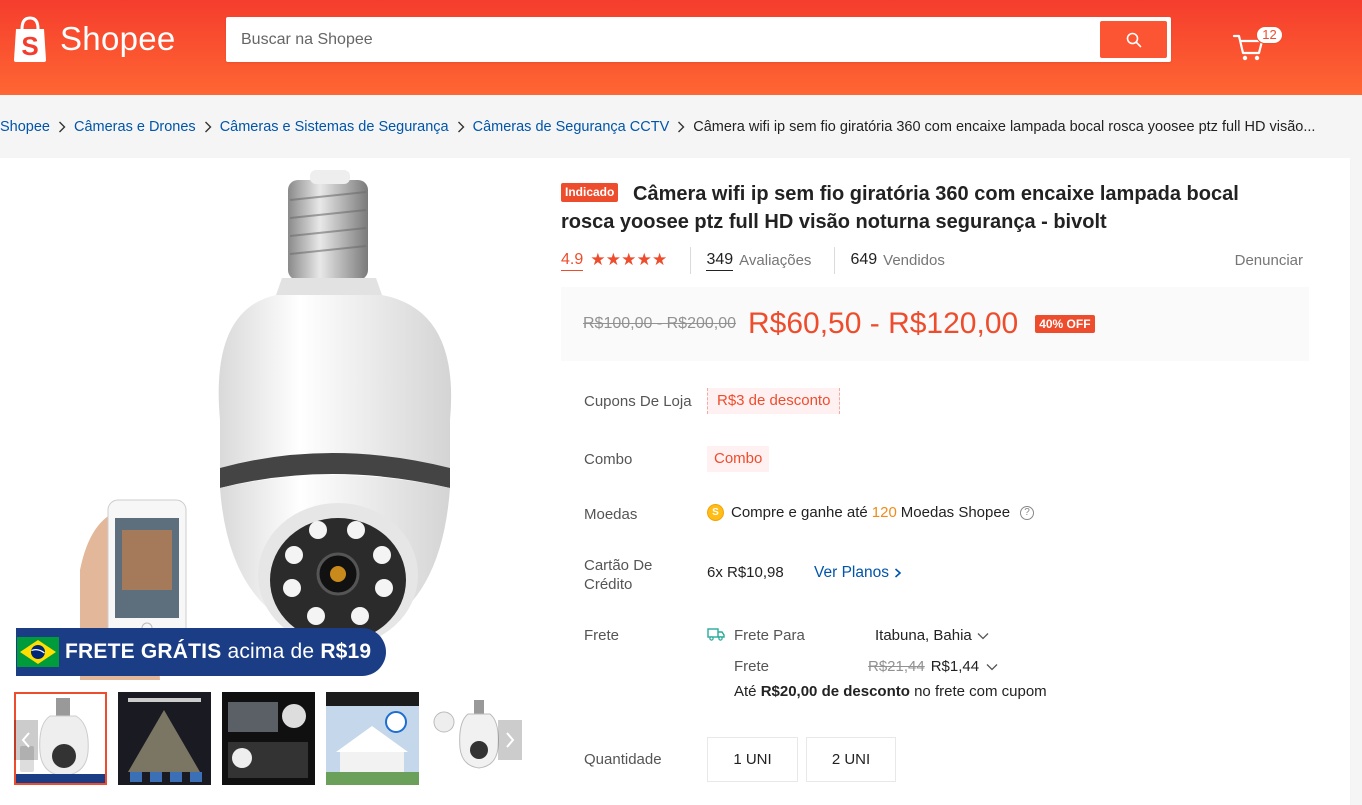  I want to click on breadcrumb-link-cctv: Câmeras de Segurança CCTV, so click(571, 127).